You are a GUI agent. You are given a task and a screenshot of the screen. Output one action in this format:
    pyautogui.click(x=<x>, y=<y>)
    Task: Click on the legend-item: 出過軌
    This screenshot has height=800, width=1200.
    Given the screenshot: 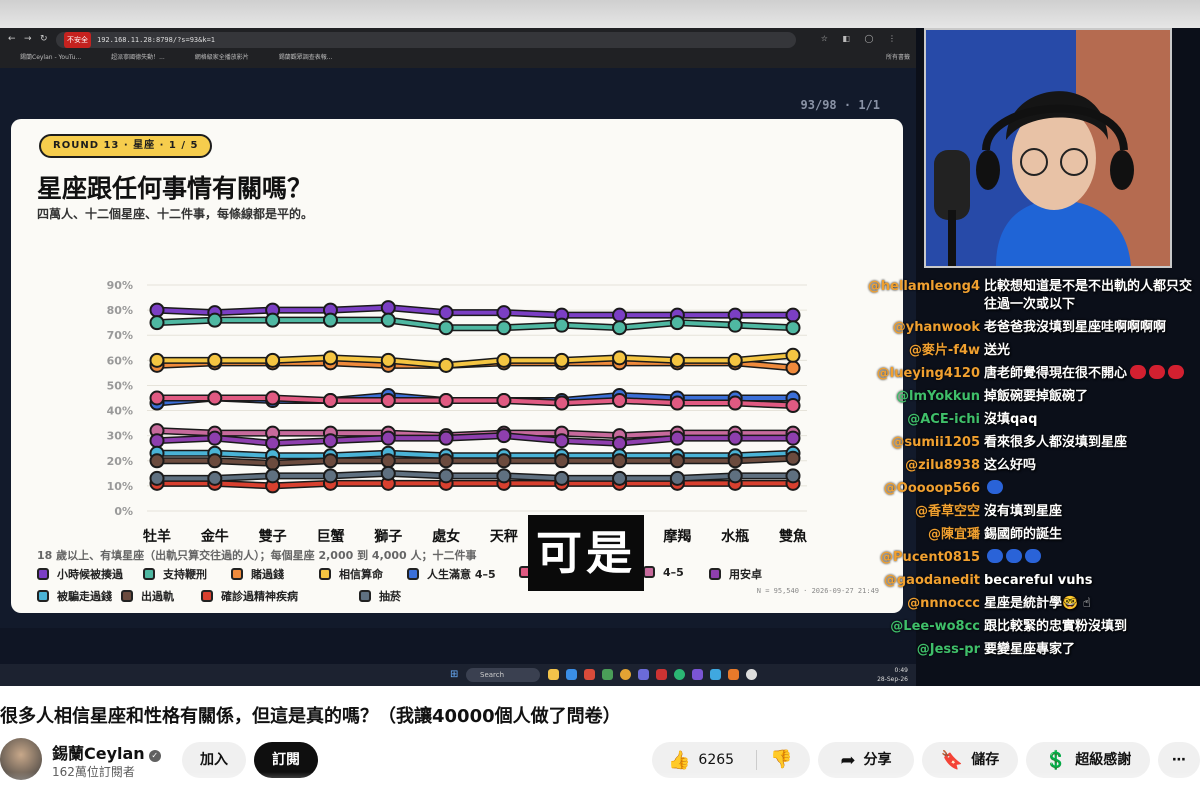 What is the action you would take?
    pyautogui.click(x=147, y=596)
    